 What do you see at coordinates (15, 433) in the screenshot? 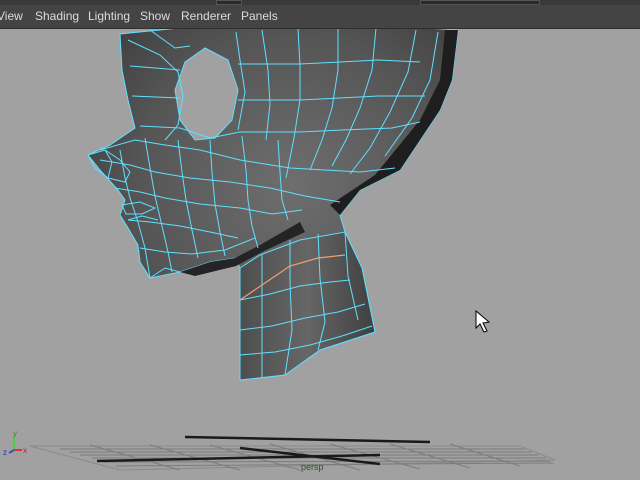
I see `axis-y-label: y` at bounding box center [15, 433].